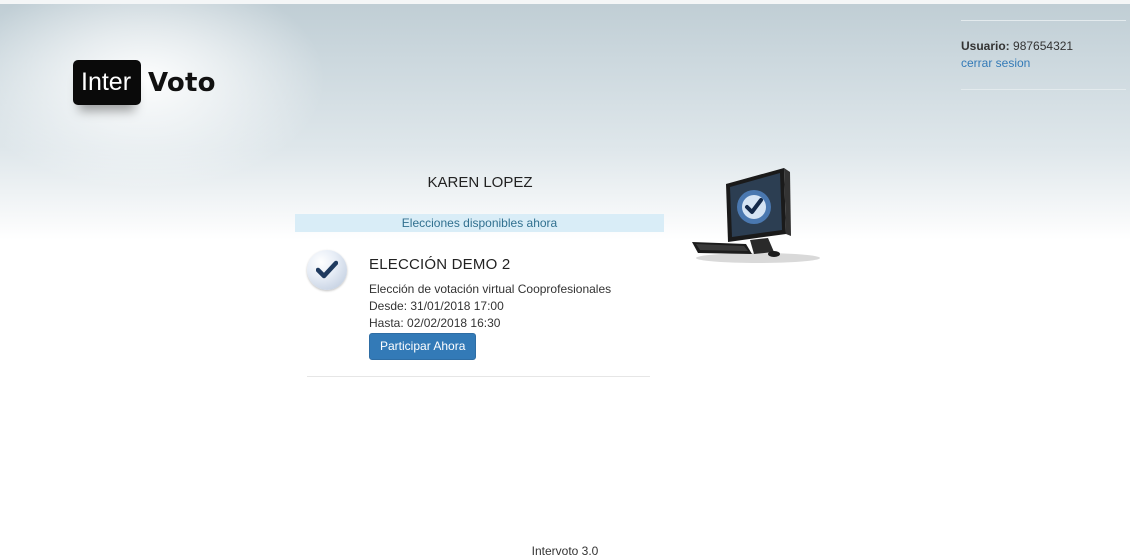 This screenshot has height=560, width=1130. What do you see at coordinates (565, 2) in the screenshot?
I see `top-divider` at bounding box center [565, 2].